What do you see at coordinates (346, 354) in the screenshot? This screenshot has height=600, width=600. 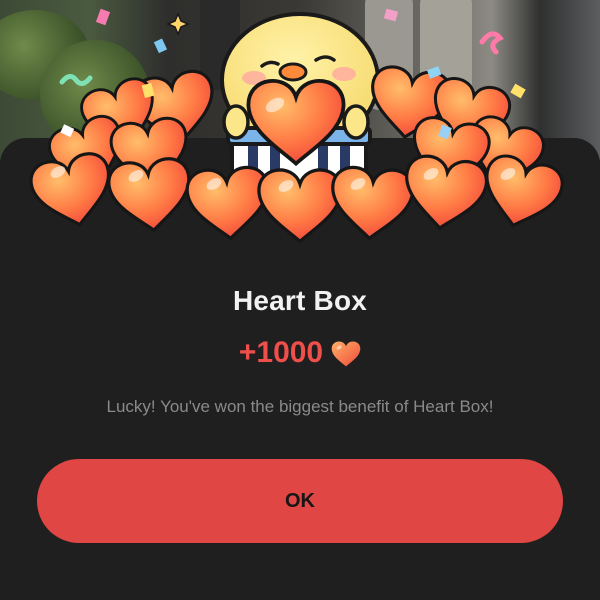 I see `heart-icon` at bounding box center [346, 354].